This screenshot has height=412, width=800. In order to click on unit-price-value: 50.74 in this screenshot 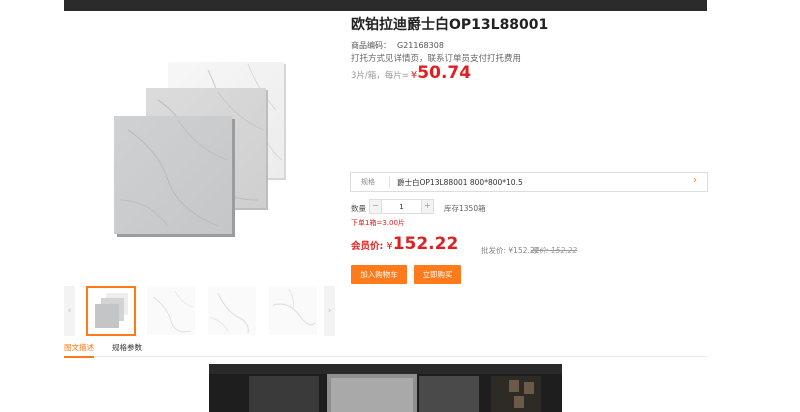, I will do `click(444, 73)`.